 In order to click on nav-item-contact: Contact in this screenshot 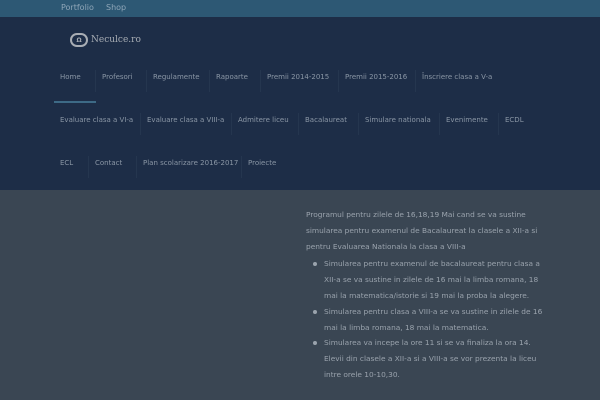, I will do `click(108, 163)`.